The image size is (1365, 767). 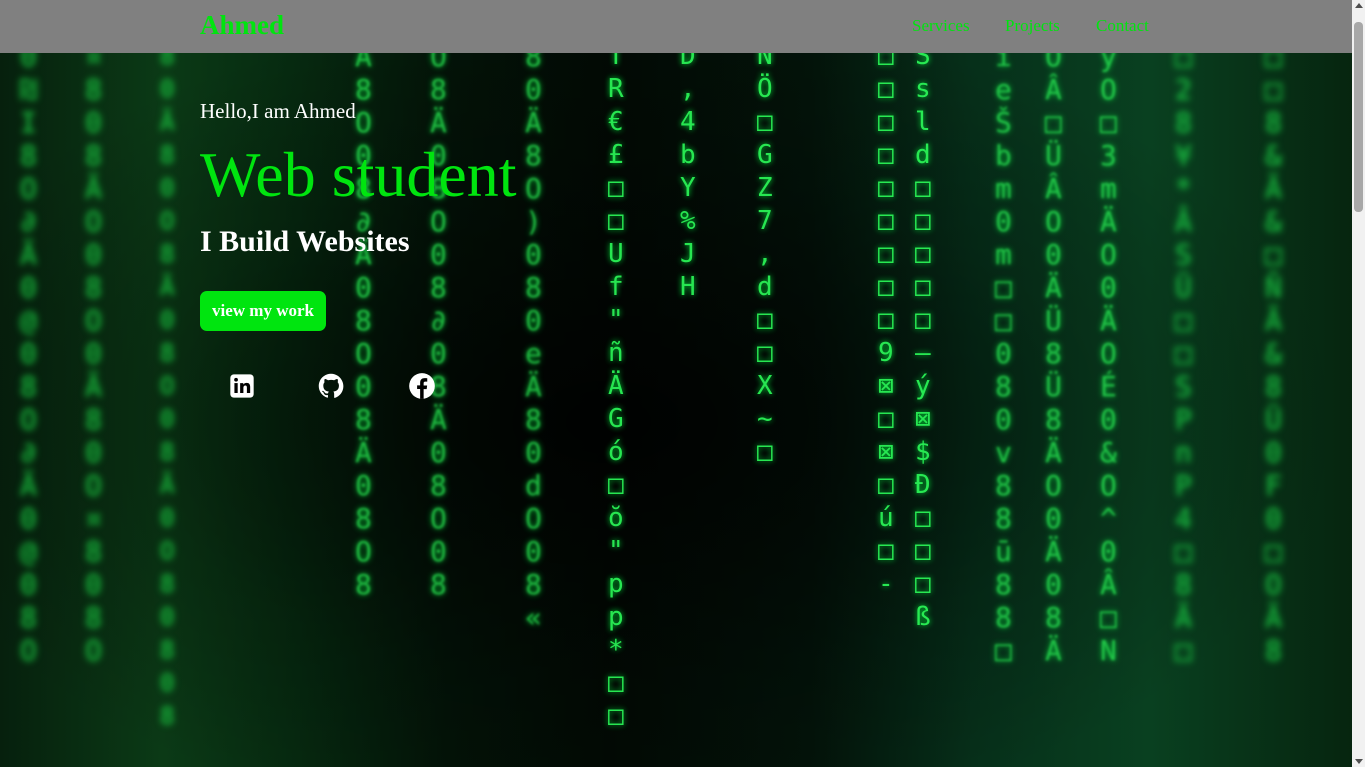 I want to click on hero-role: Web student, so click(x=358, y=174).